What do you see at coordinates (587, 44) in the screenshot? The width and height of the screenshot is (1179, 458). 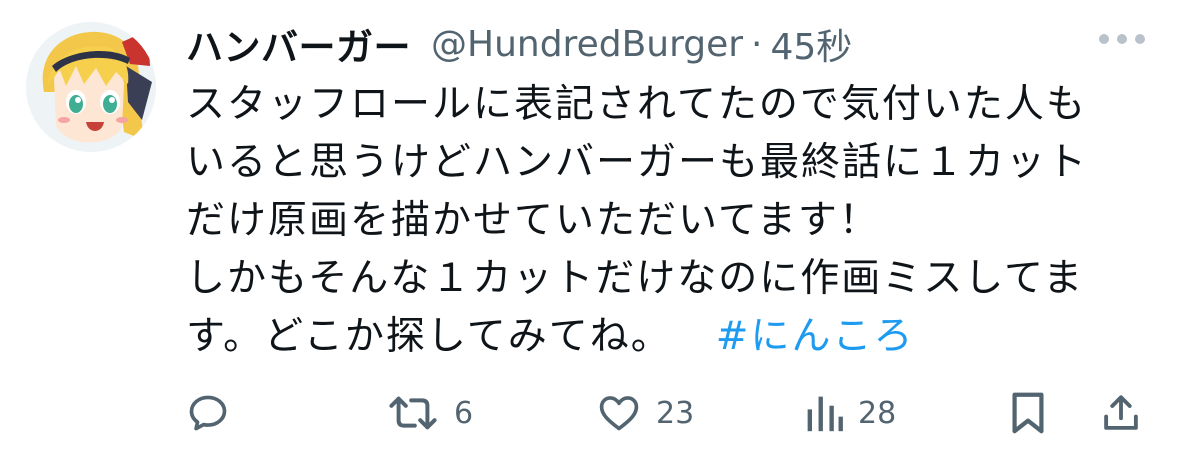 I see `user-handle: @HundredBurger` at bounding box center [587, 44].